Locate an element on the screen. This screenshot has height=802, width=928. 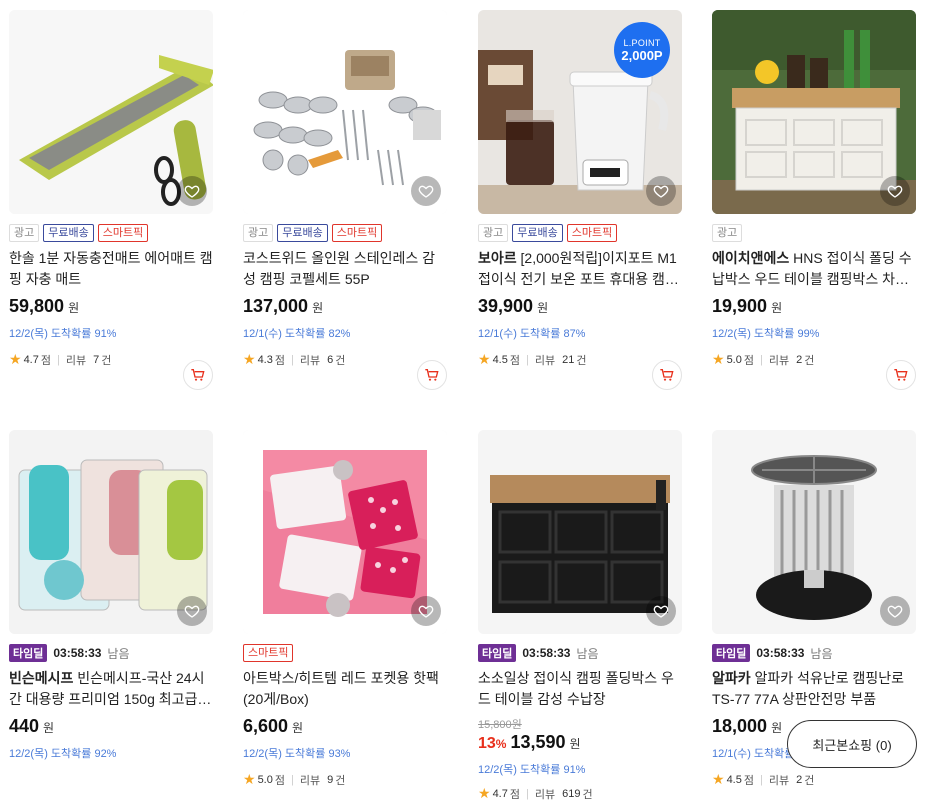
price-row: 19,900 원 is located at coordinates (814, 306).